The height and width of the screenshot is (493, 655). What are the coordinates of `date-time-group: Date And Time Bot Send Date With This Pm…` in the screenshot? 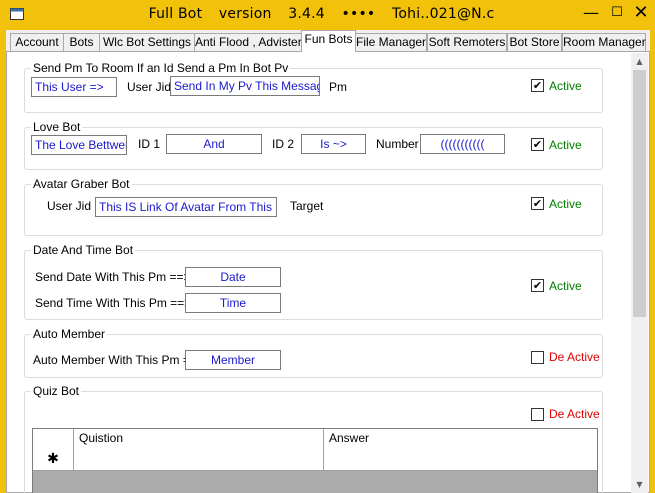 It's located at (313, 281).